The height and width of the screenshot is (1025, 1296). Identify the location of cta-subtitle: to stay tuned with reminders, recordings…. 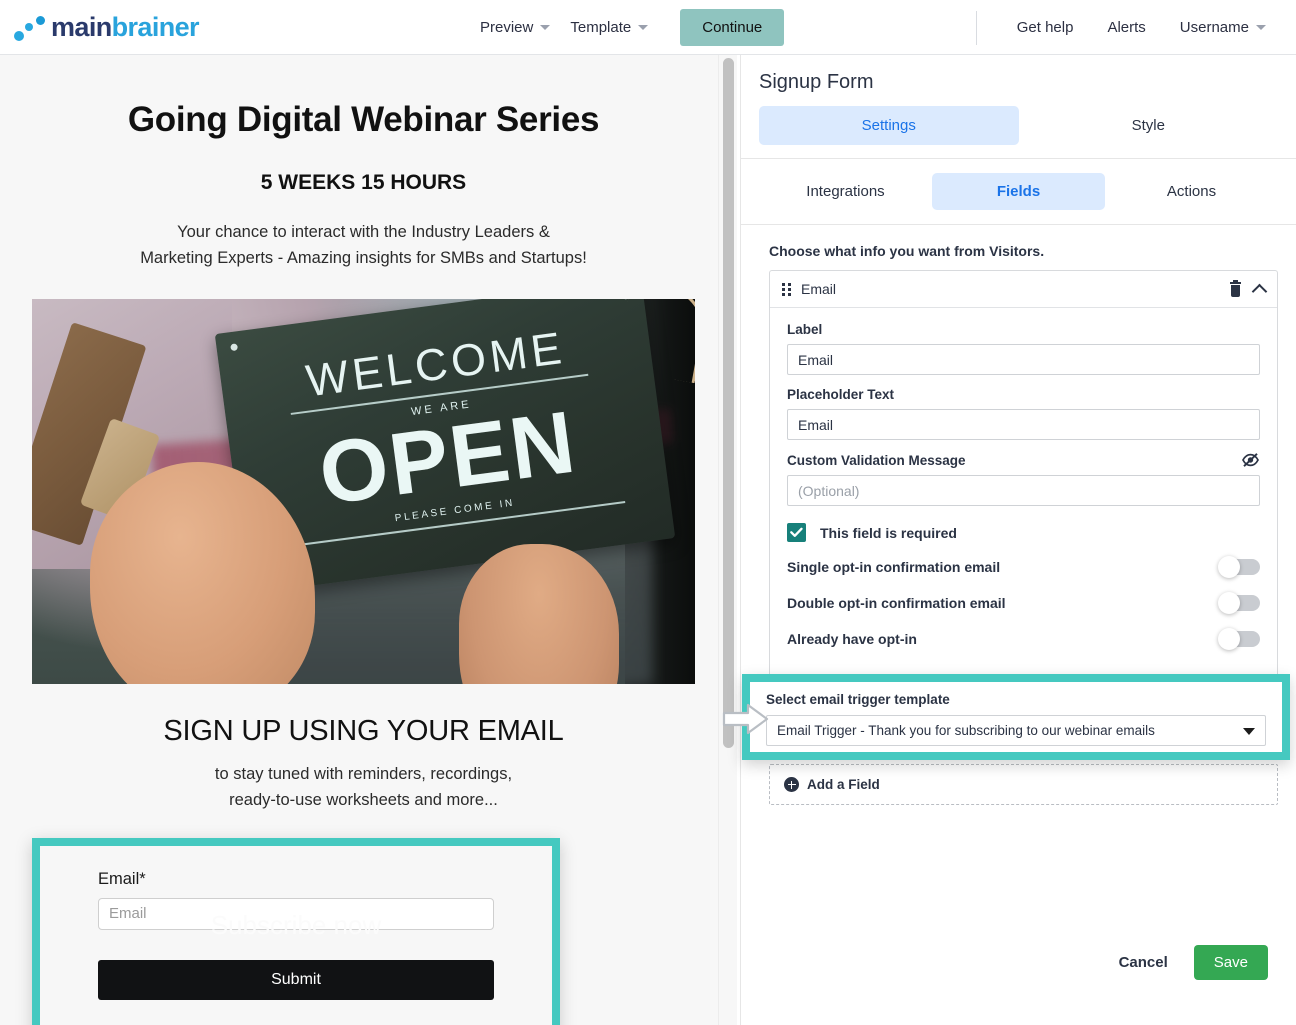
(363, 787).